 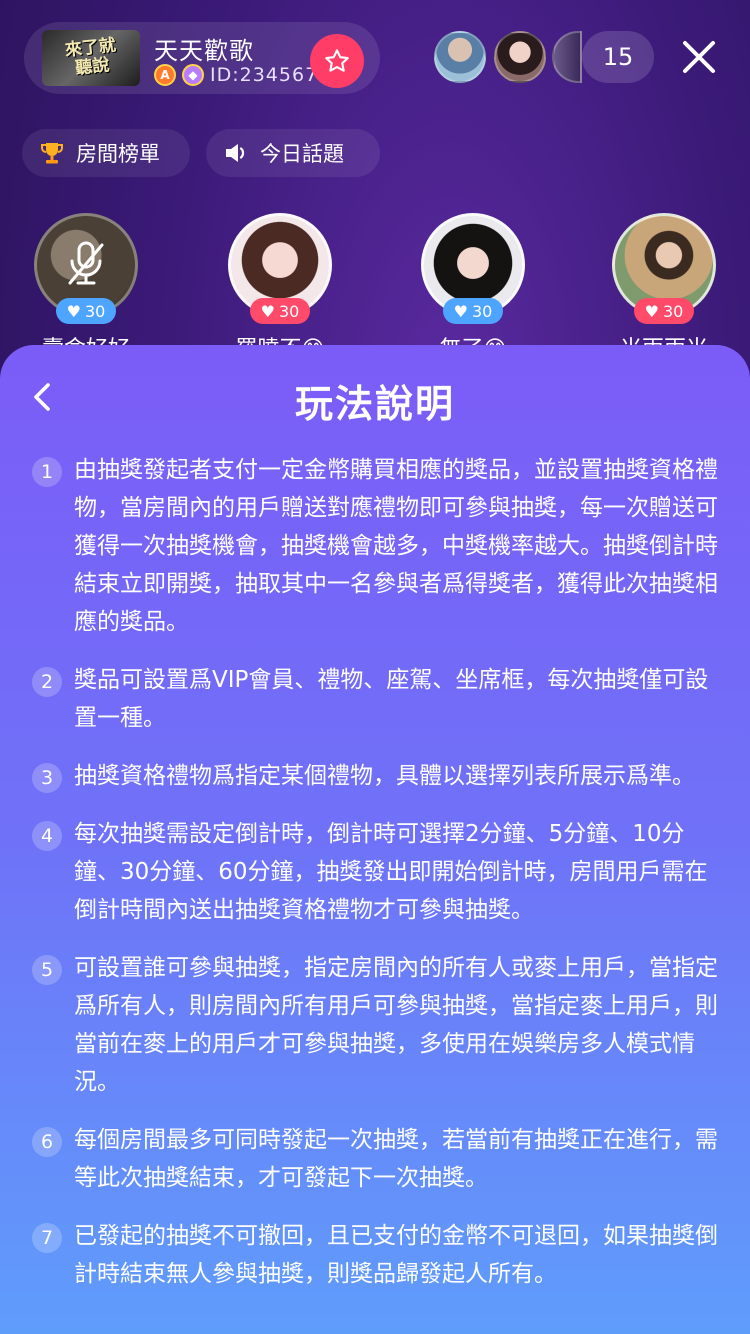 I want to click on rule-number: 6, so click(x=47, y=1142).